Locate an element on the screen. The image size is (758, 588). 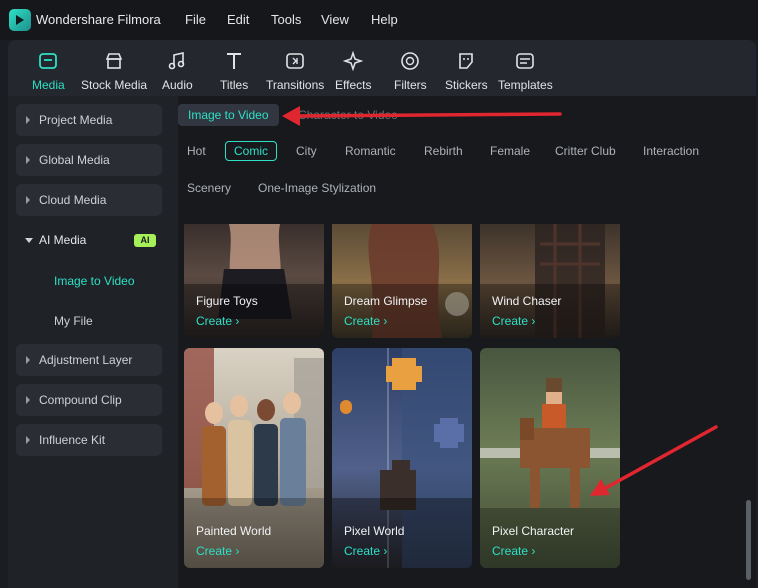
menu-file: File is located at coordinates (195, 19).